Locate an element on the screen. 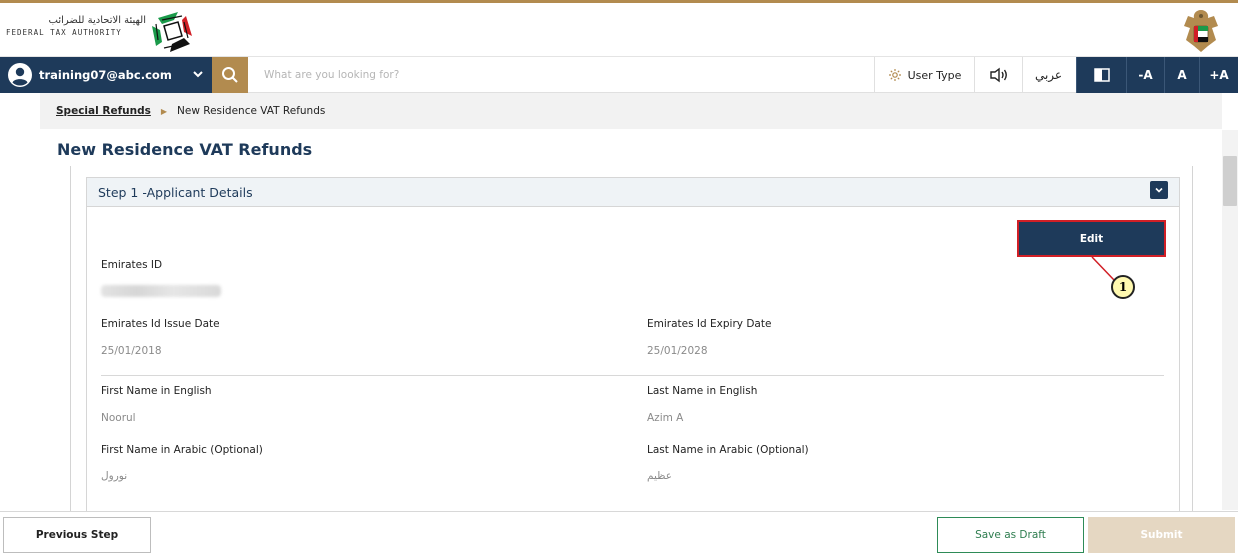 The width and height of the screenshot is (1238, 558). fta-logo-icon is located at coordinates (172, 31).